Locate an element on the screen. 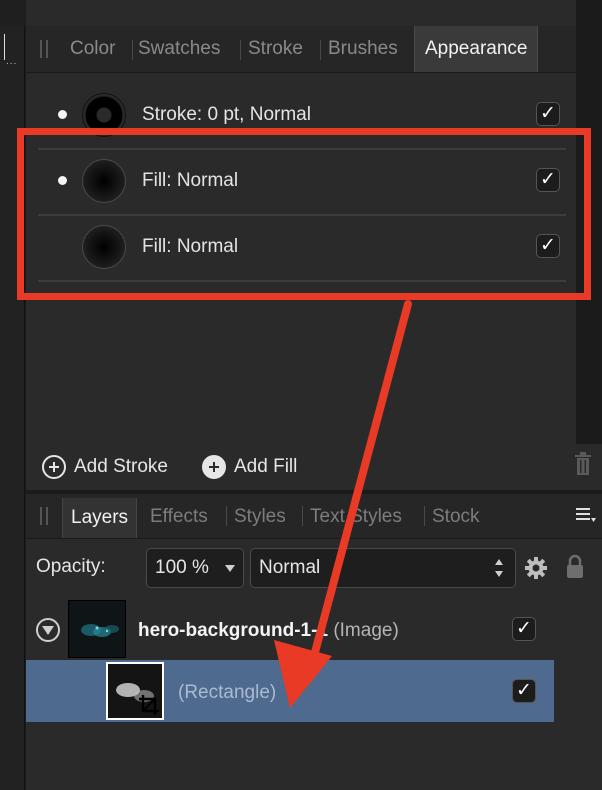 This screenshot has height=790, width=602. tab-color: Color is located at coordinates (92, 49).